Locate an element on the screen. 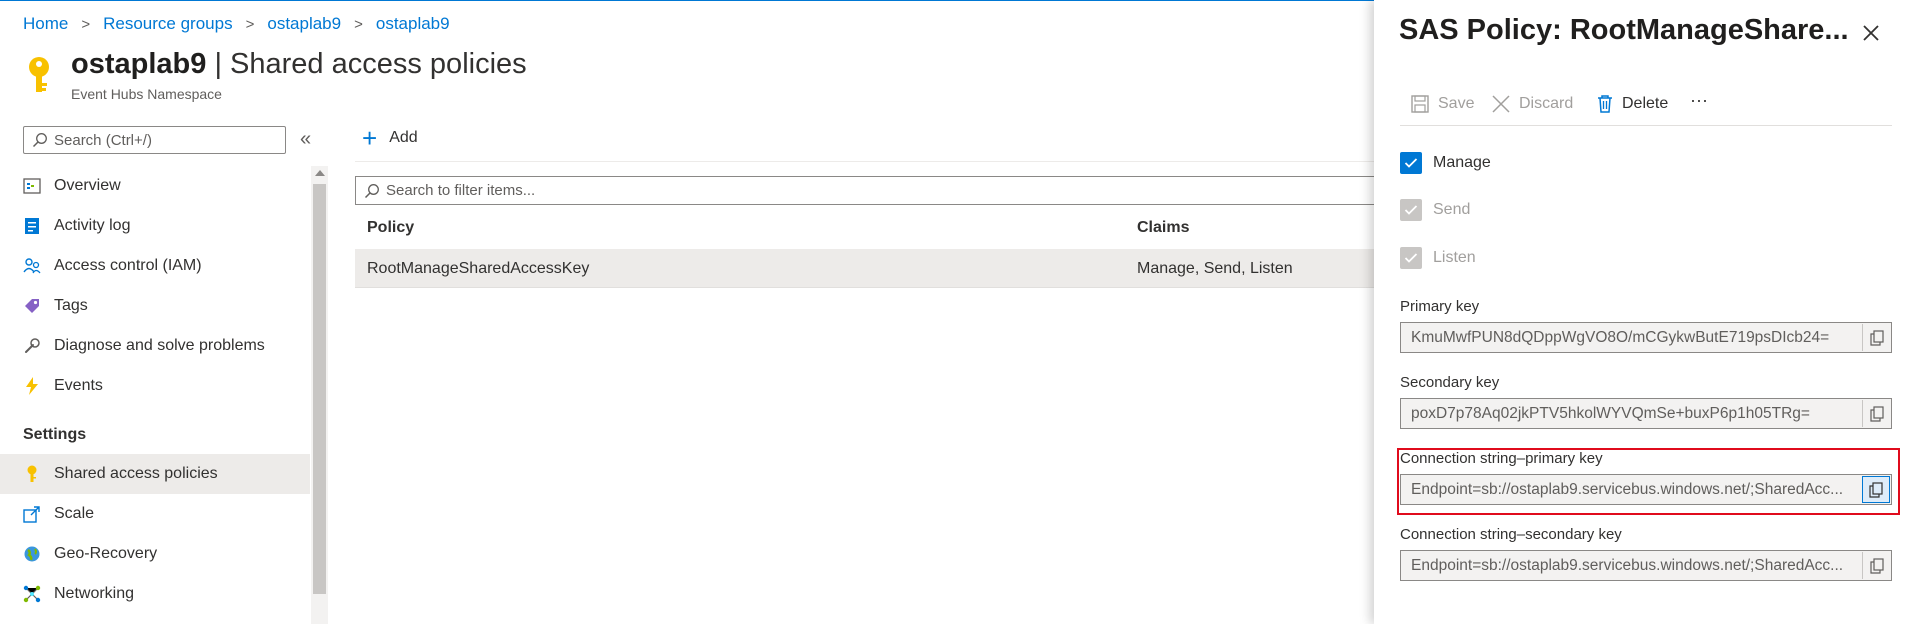 The width and height of the screenshot is (1915, 624). sidebar-item-diagnose: Diagnose and solve problems is located at coordinates (155, 346).